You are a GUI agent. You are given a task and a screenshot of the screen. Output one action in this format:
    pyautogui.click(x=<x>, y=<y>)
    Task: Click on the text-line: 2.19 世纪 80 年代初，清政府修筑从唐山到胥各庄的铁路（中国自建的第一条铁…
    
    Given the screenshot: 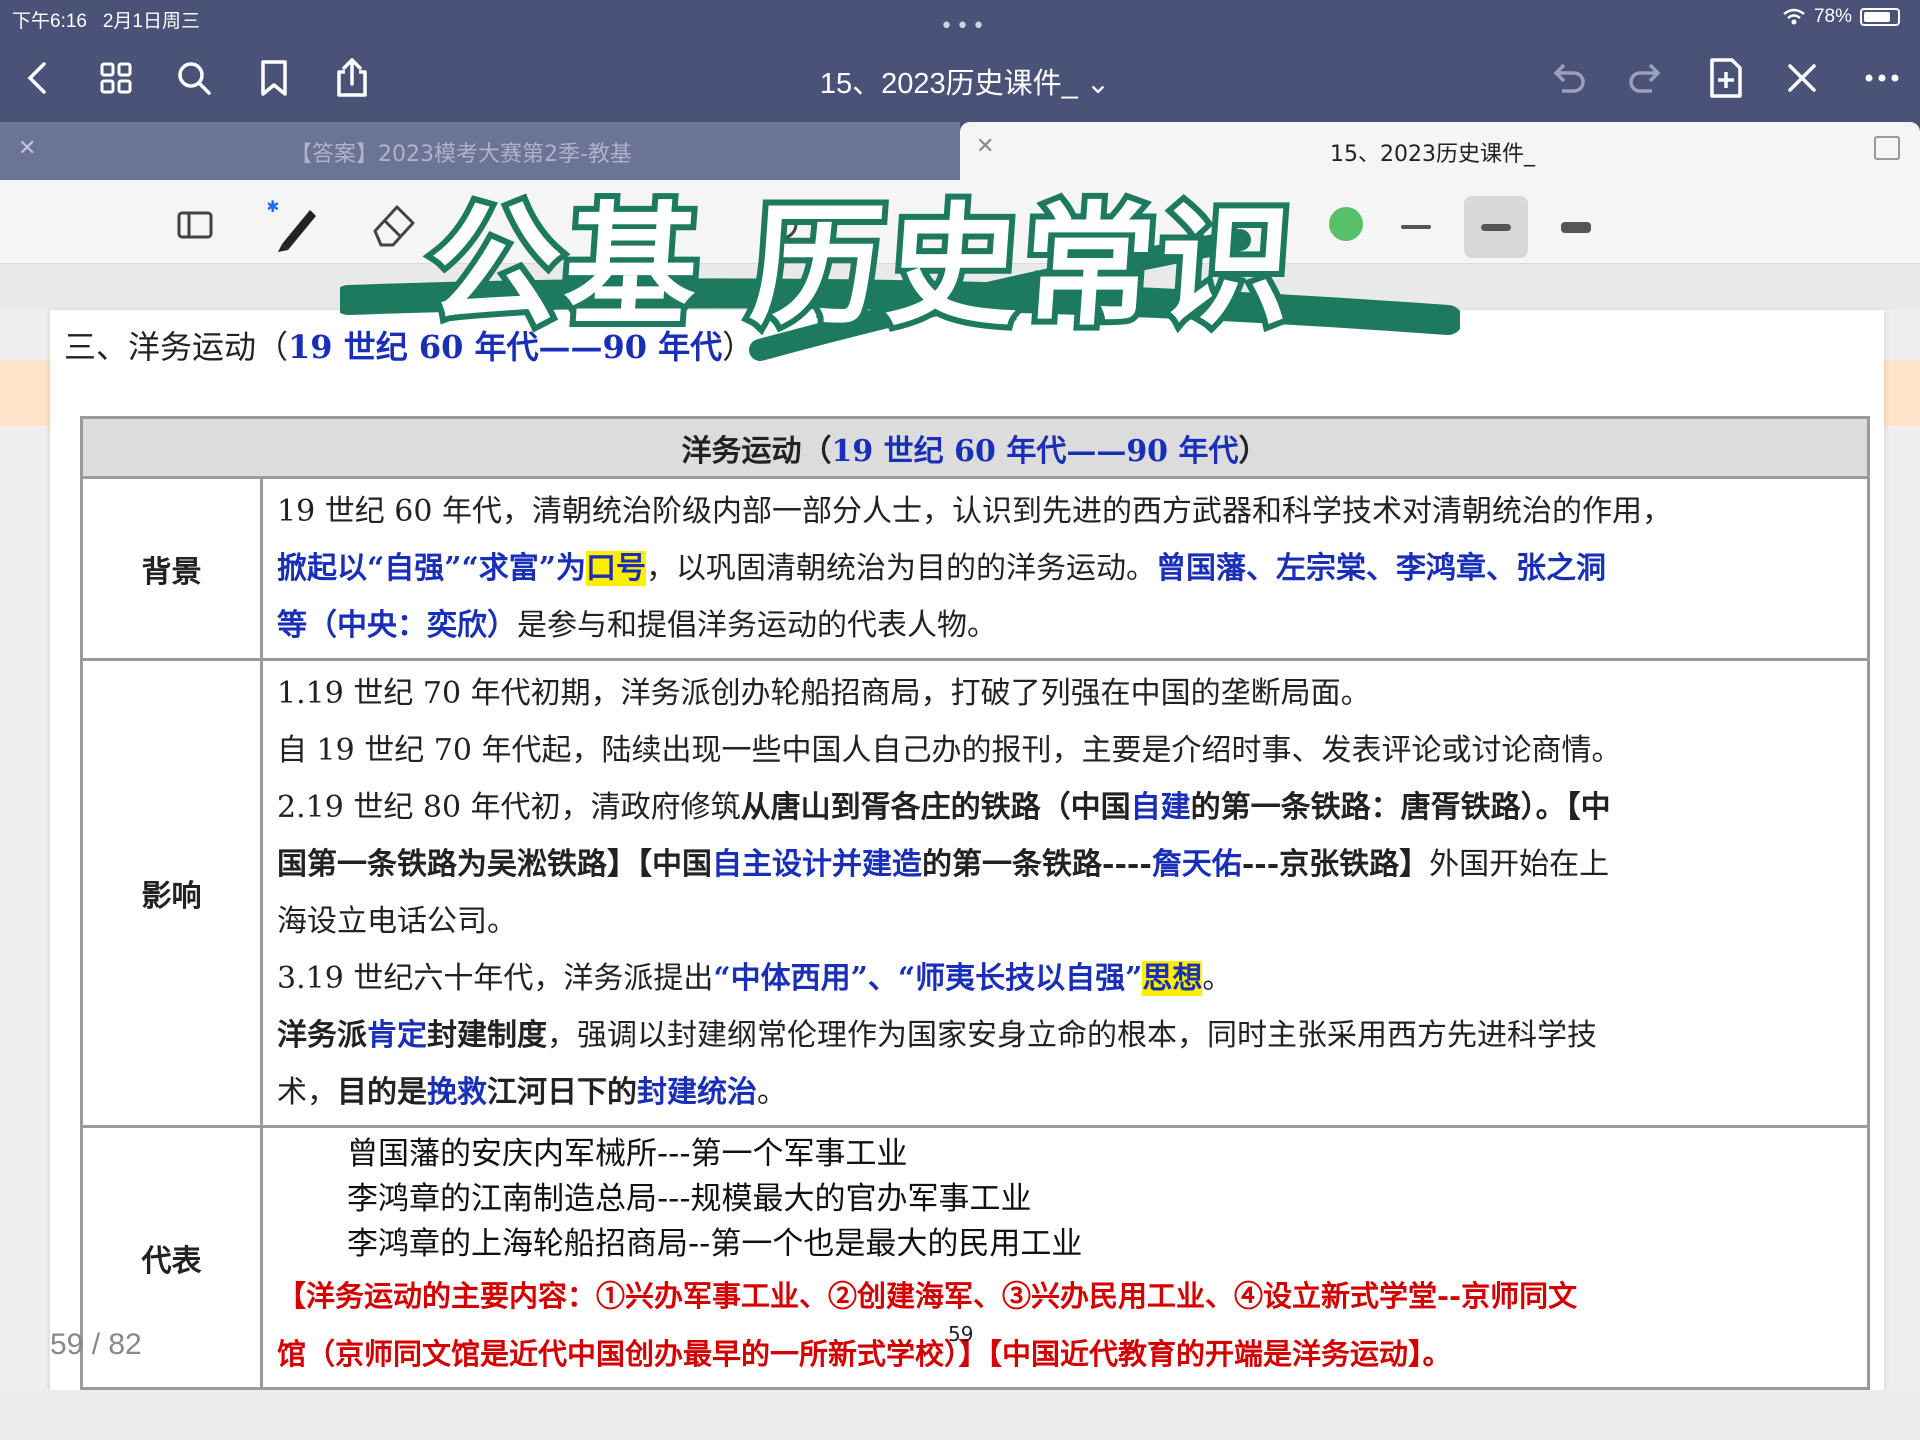 What is the action you would take?
    pyautogui.click(x=1065, y=807)
    